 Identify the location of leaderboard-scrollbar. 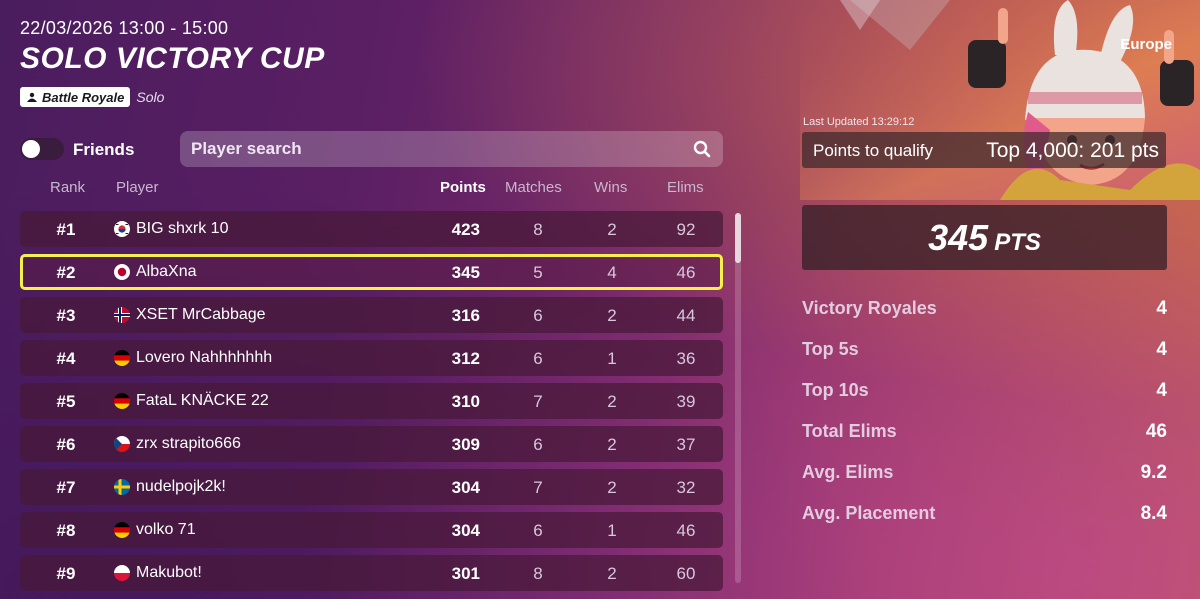
(738, 398).